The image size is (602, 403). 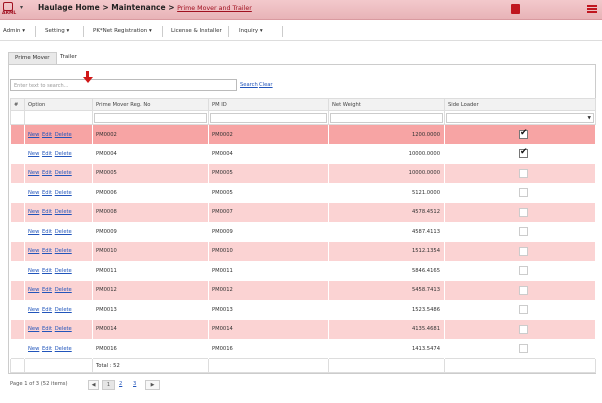 What do you see at coordinates (303, 212) in the screenshot?
I see `table-row: New Edit Delete PM0008 PM0007 4578.4512` at bounding box center [303, 212].